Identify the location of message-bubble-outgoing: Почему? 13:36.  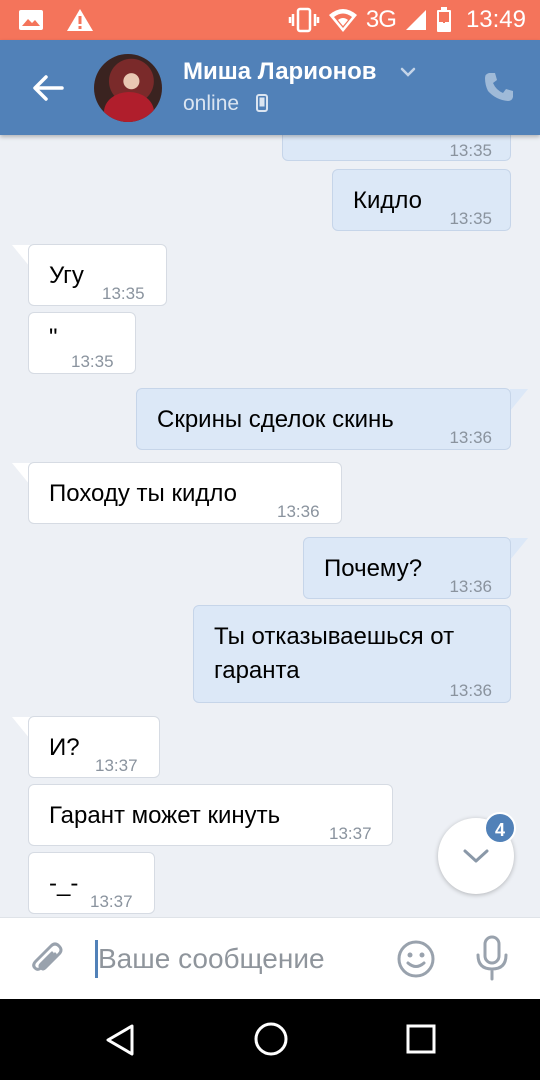
(407, 568).